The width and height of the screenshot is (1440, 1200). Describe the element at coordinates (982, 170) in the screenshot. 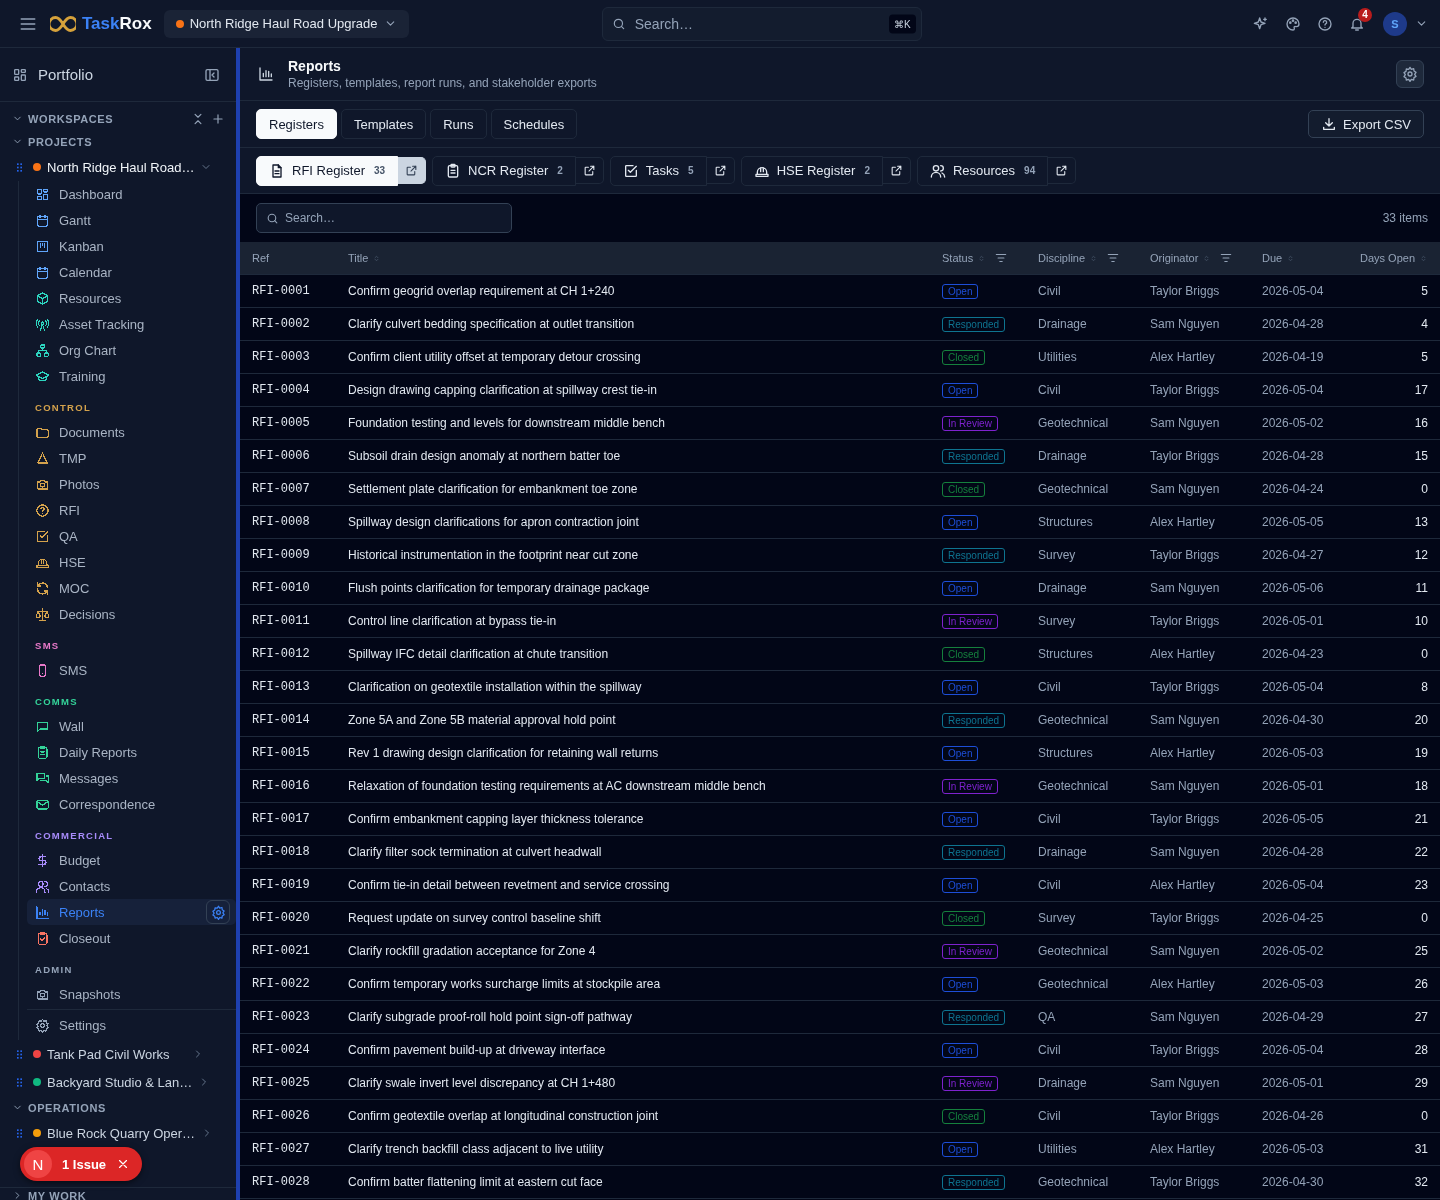

I see `register-tab: Resources 94` at that location.